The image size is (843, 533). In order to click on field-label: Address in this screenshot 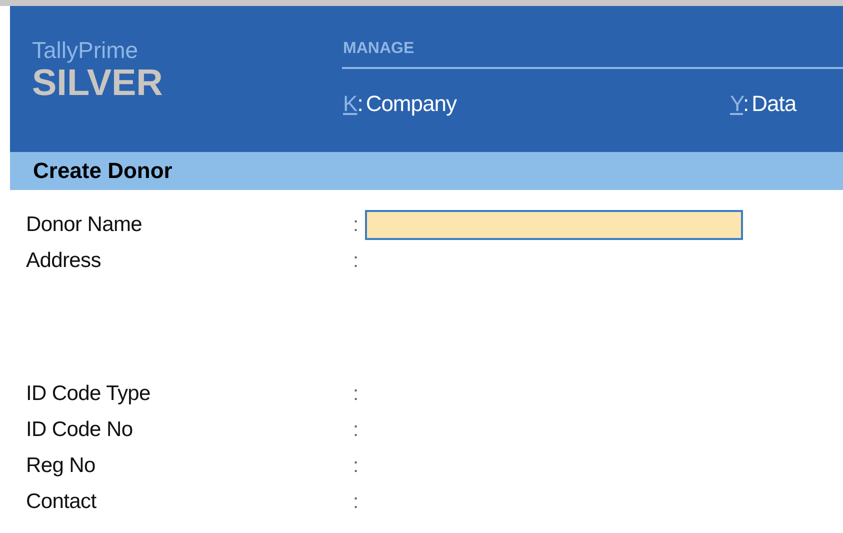, I will do `click(63, 261)`.